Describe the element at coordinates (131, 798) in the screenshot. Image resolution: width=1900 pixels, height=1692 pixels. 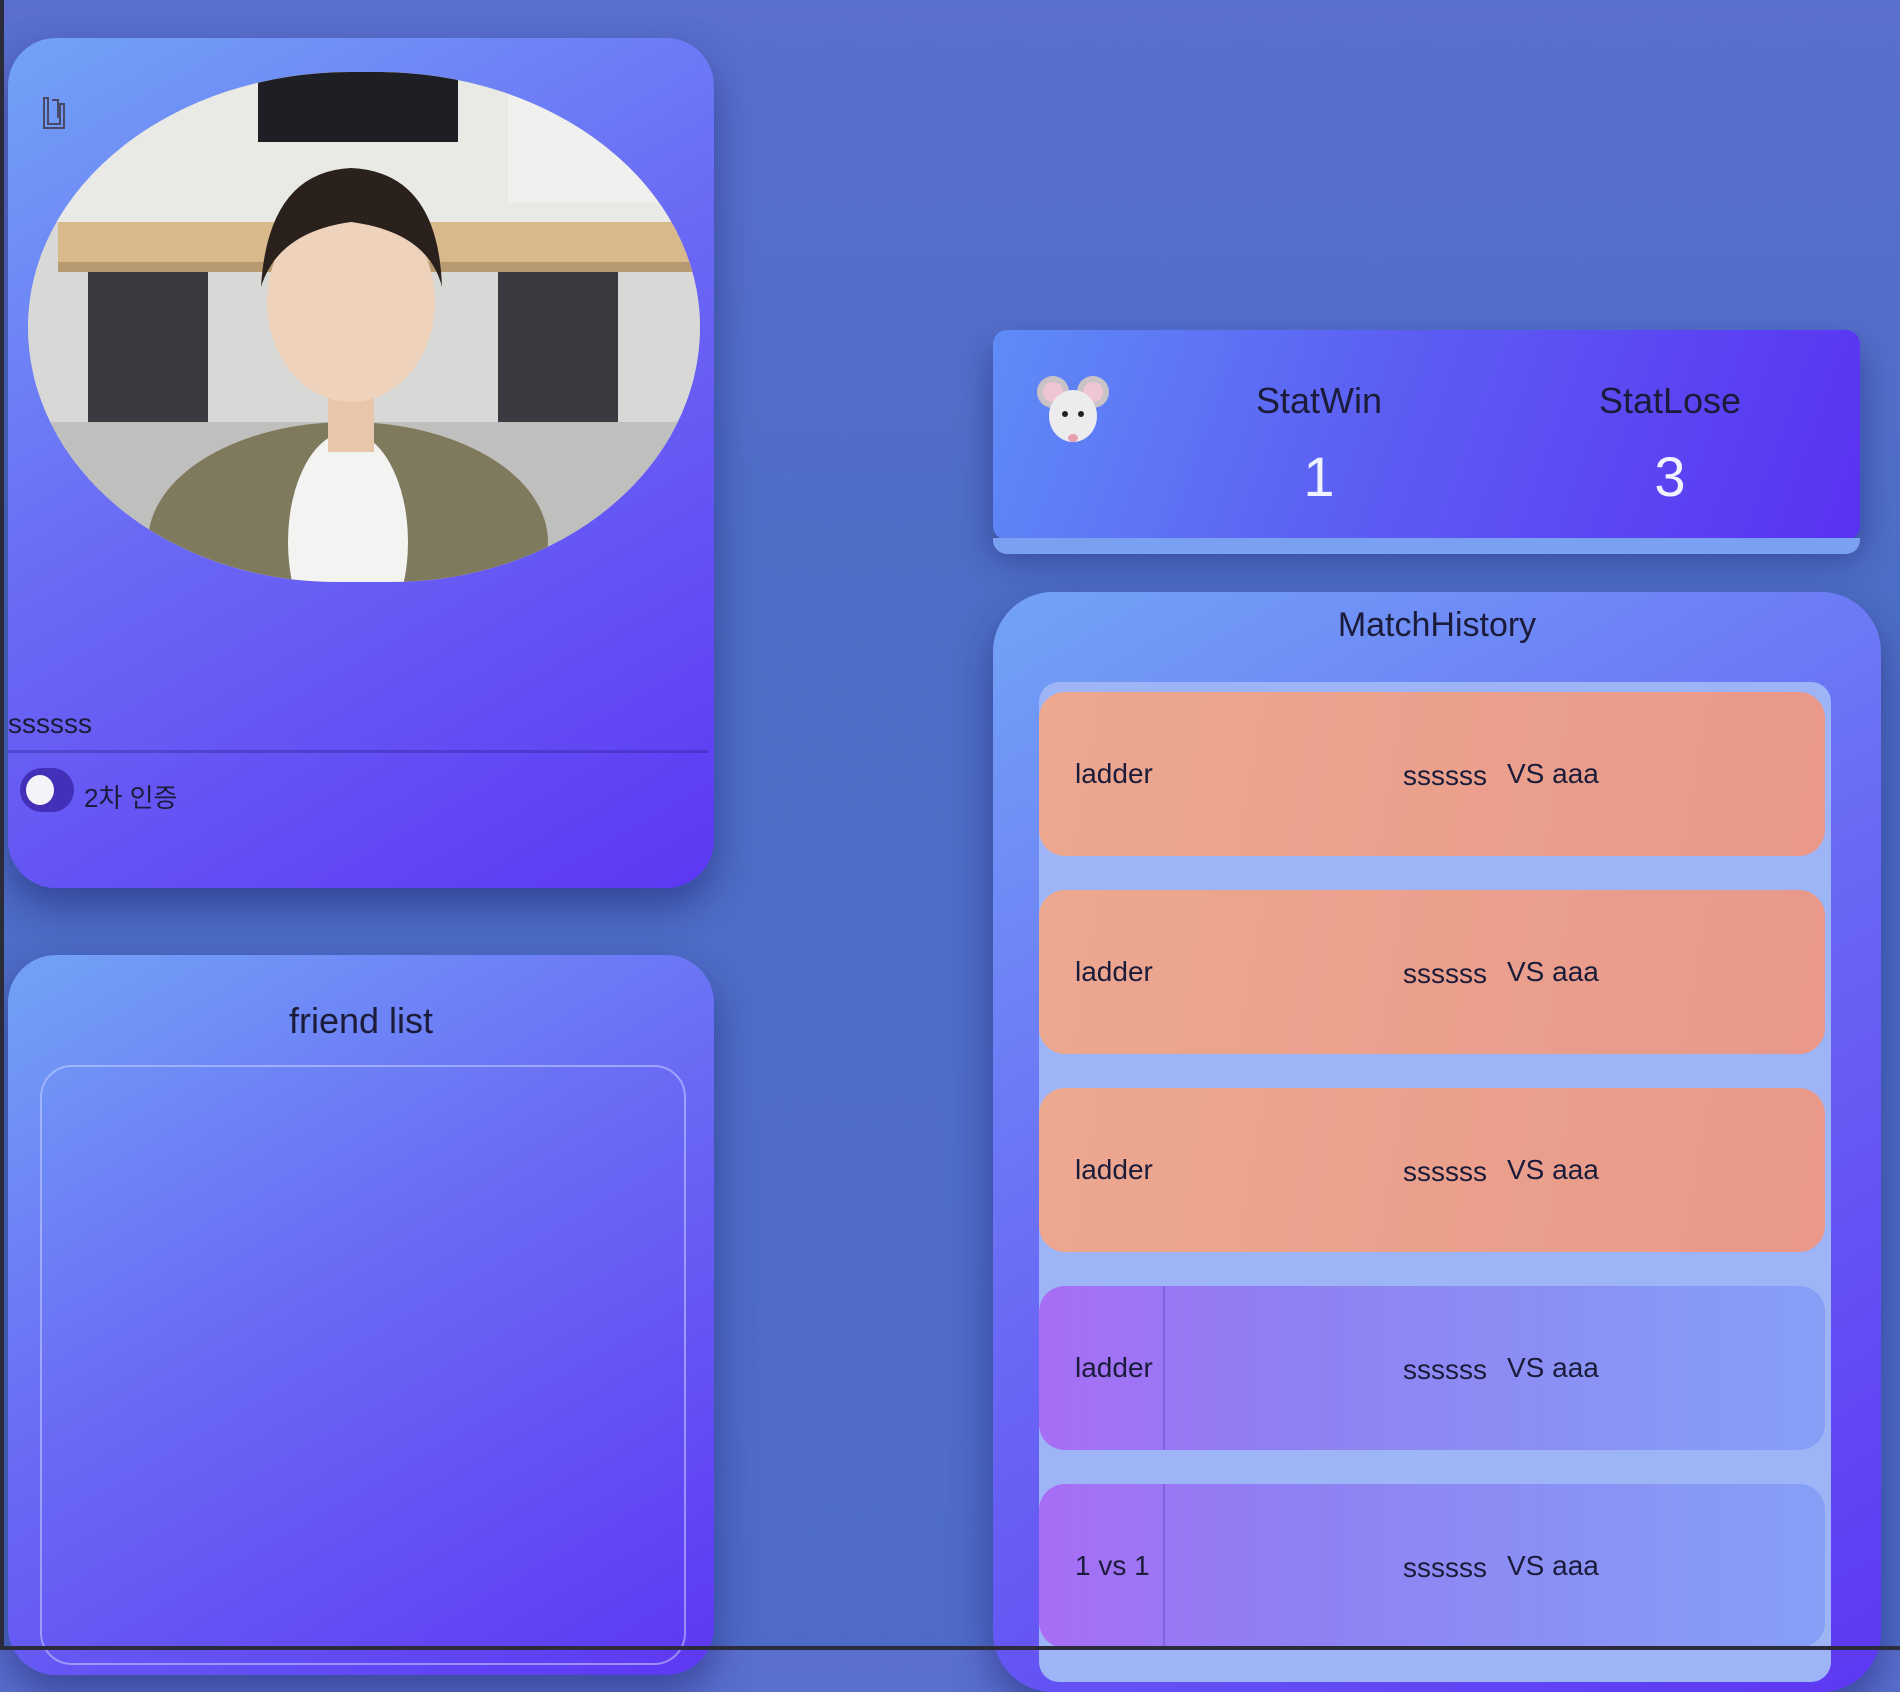
I see `twofa-label: 2차 인증` at that location.